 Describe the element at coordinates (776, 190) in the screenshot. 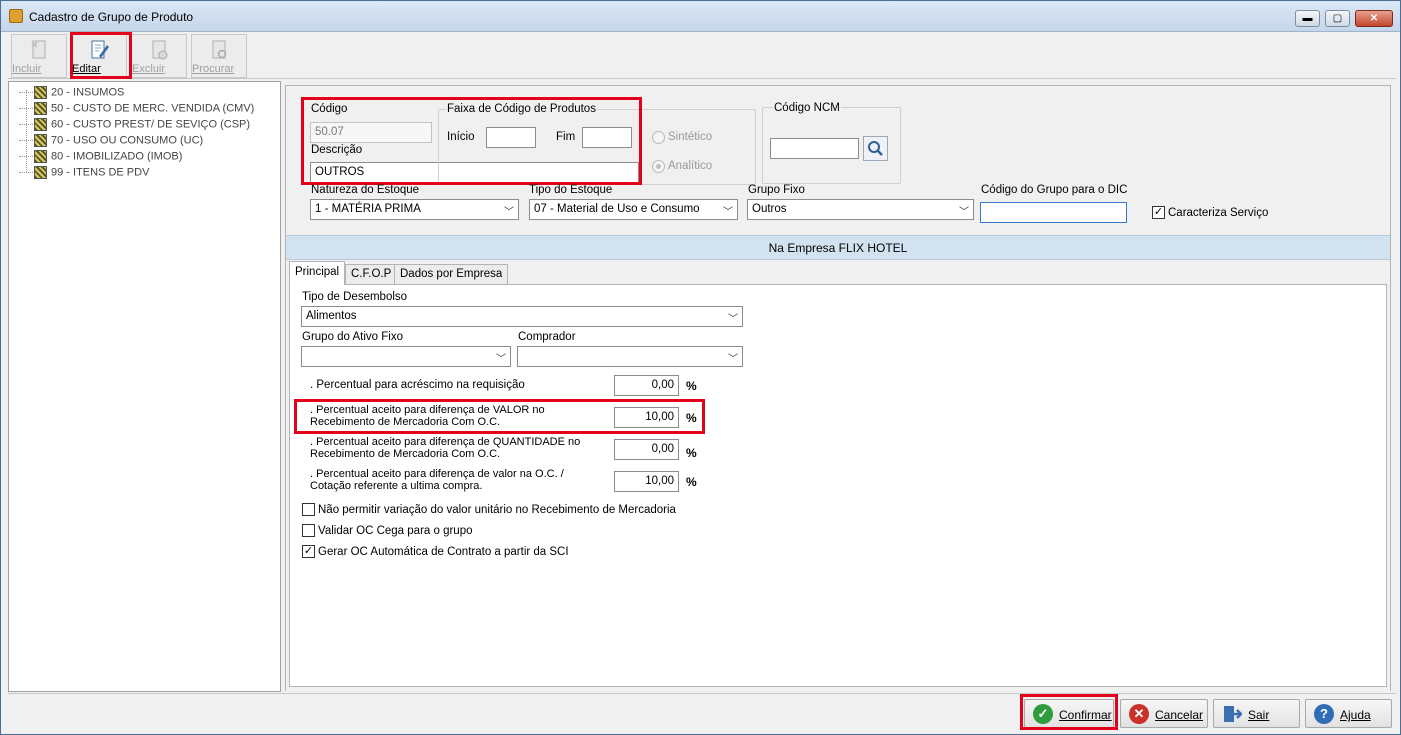

I see `grupo-fixo-label: Grupo Fixo` at that location.